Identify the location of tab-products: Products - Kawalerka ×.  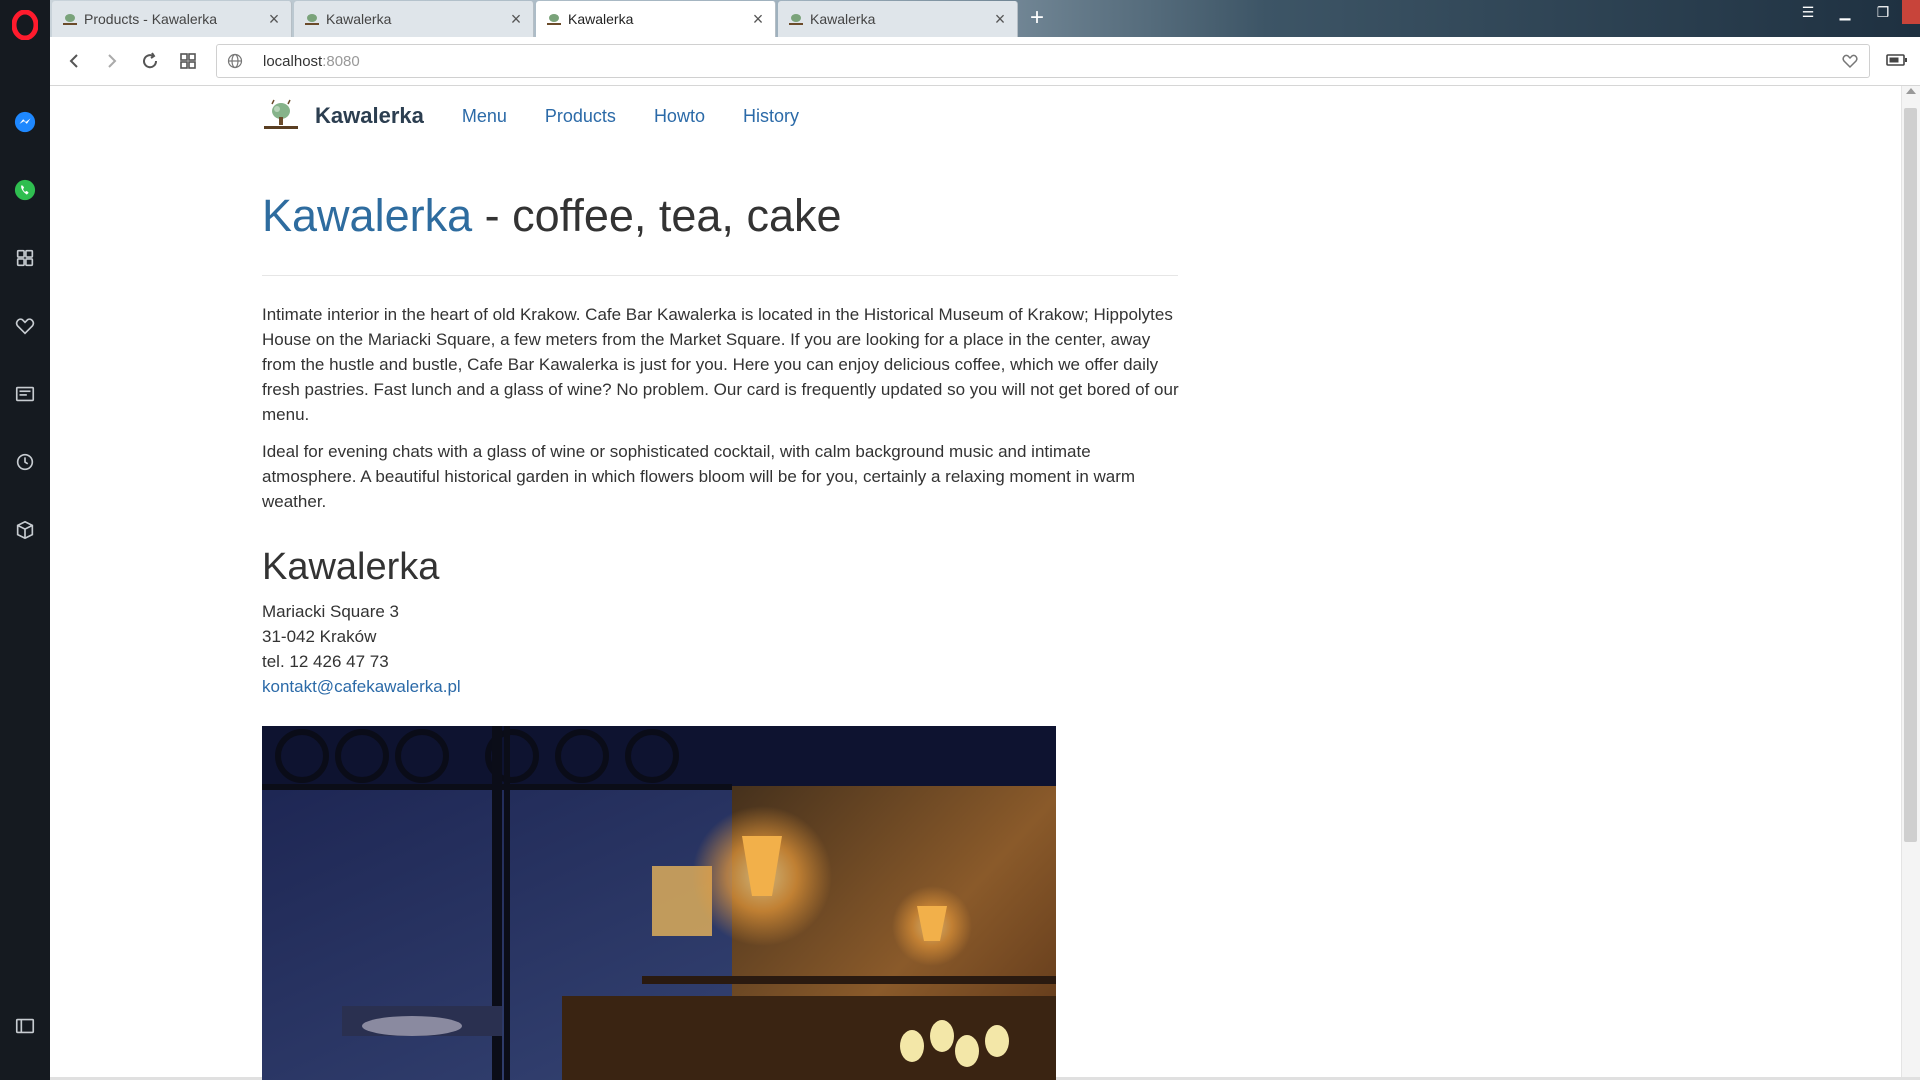
(172, 19).